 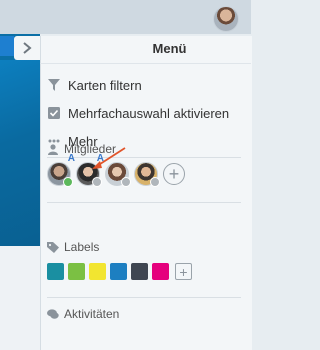 What do you see at coordinates (105, 85) in the screenshot?
I see `filter-cards-label: Karten filtern` at bounding box center [105, 85].